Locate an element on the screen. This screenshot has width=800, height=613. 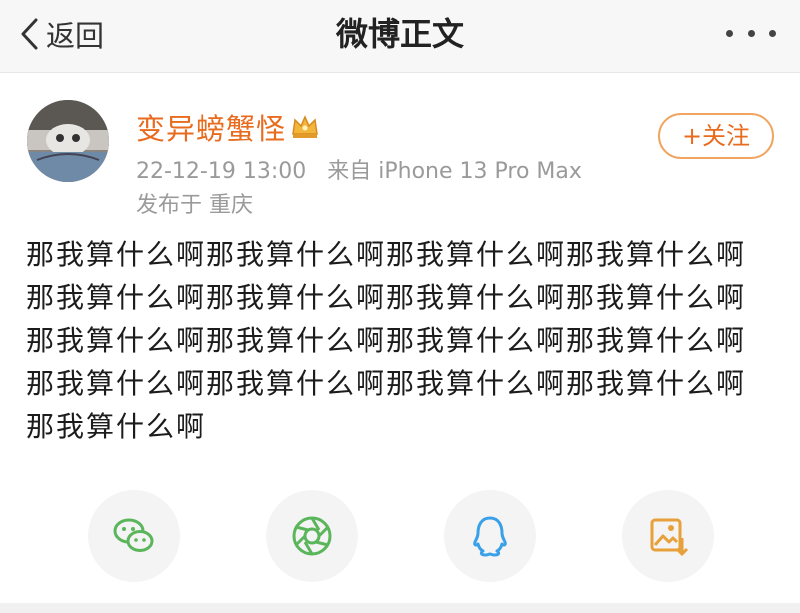
page-title: 微博正文 is located at coordinates (399, 34).